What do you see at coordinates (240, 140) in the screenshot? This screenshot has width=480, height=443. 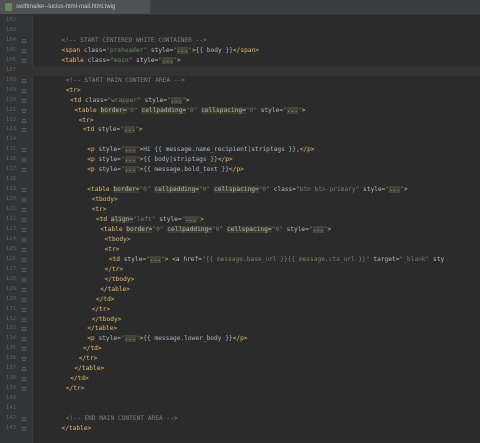 I see `code-line: 114` at bounding box center [240, 140].